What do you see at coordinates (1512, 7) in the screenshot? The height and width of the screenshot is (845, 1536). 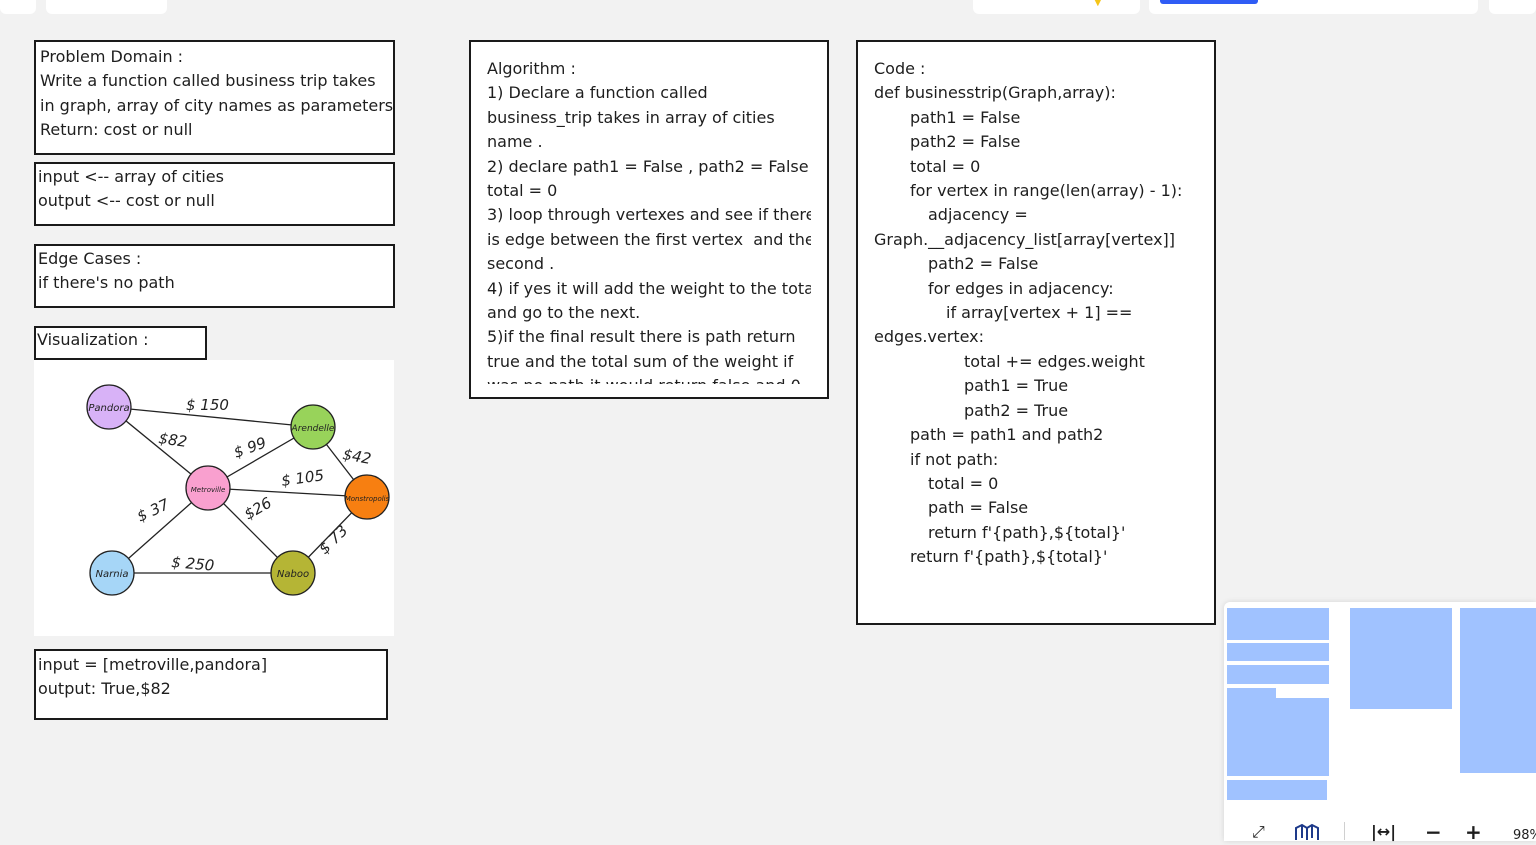 I see `toolbar-fragment-right` at bounding box center [1512, 7].